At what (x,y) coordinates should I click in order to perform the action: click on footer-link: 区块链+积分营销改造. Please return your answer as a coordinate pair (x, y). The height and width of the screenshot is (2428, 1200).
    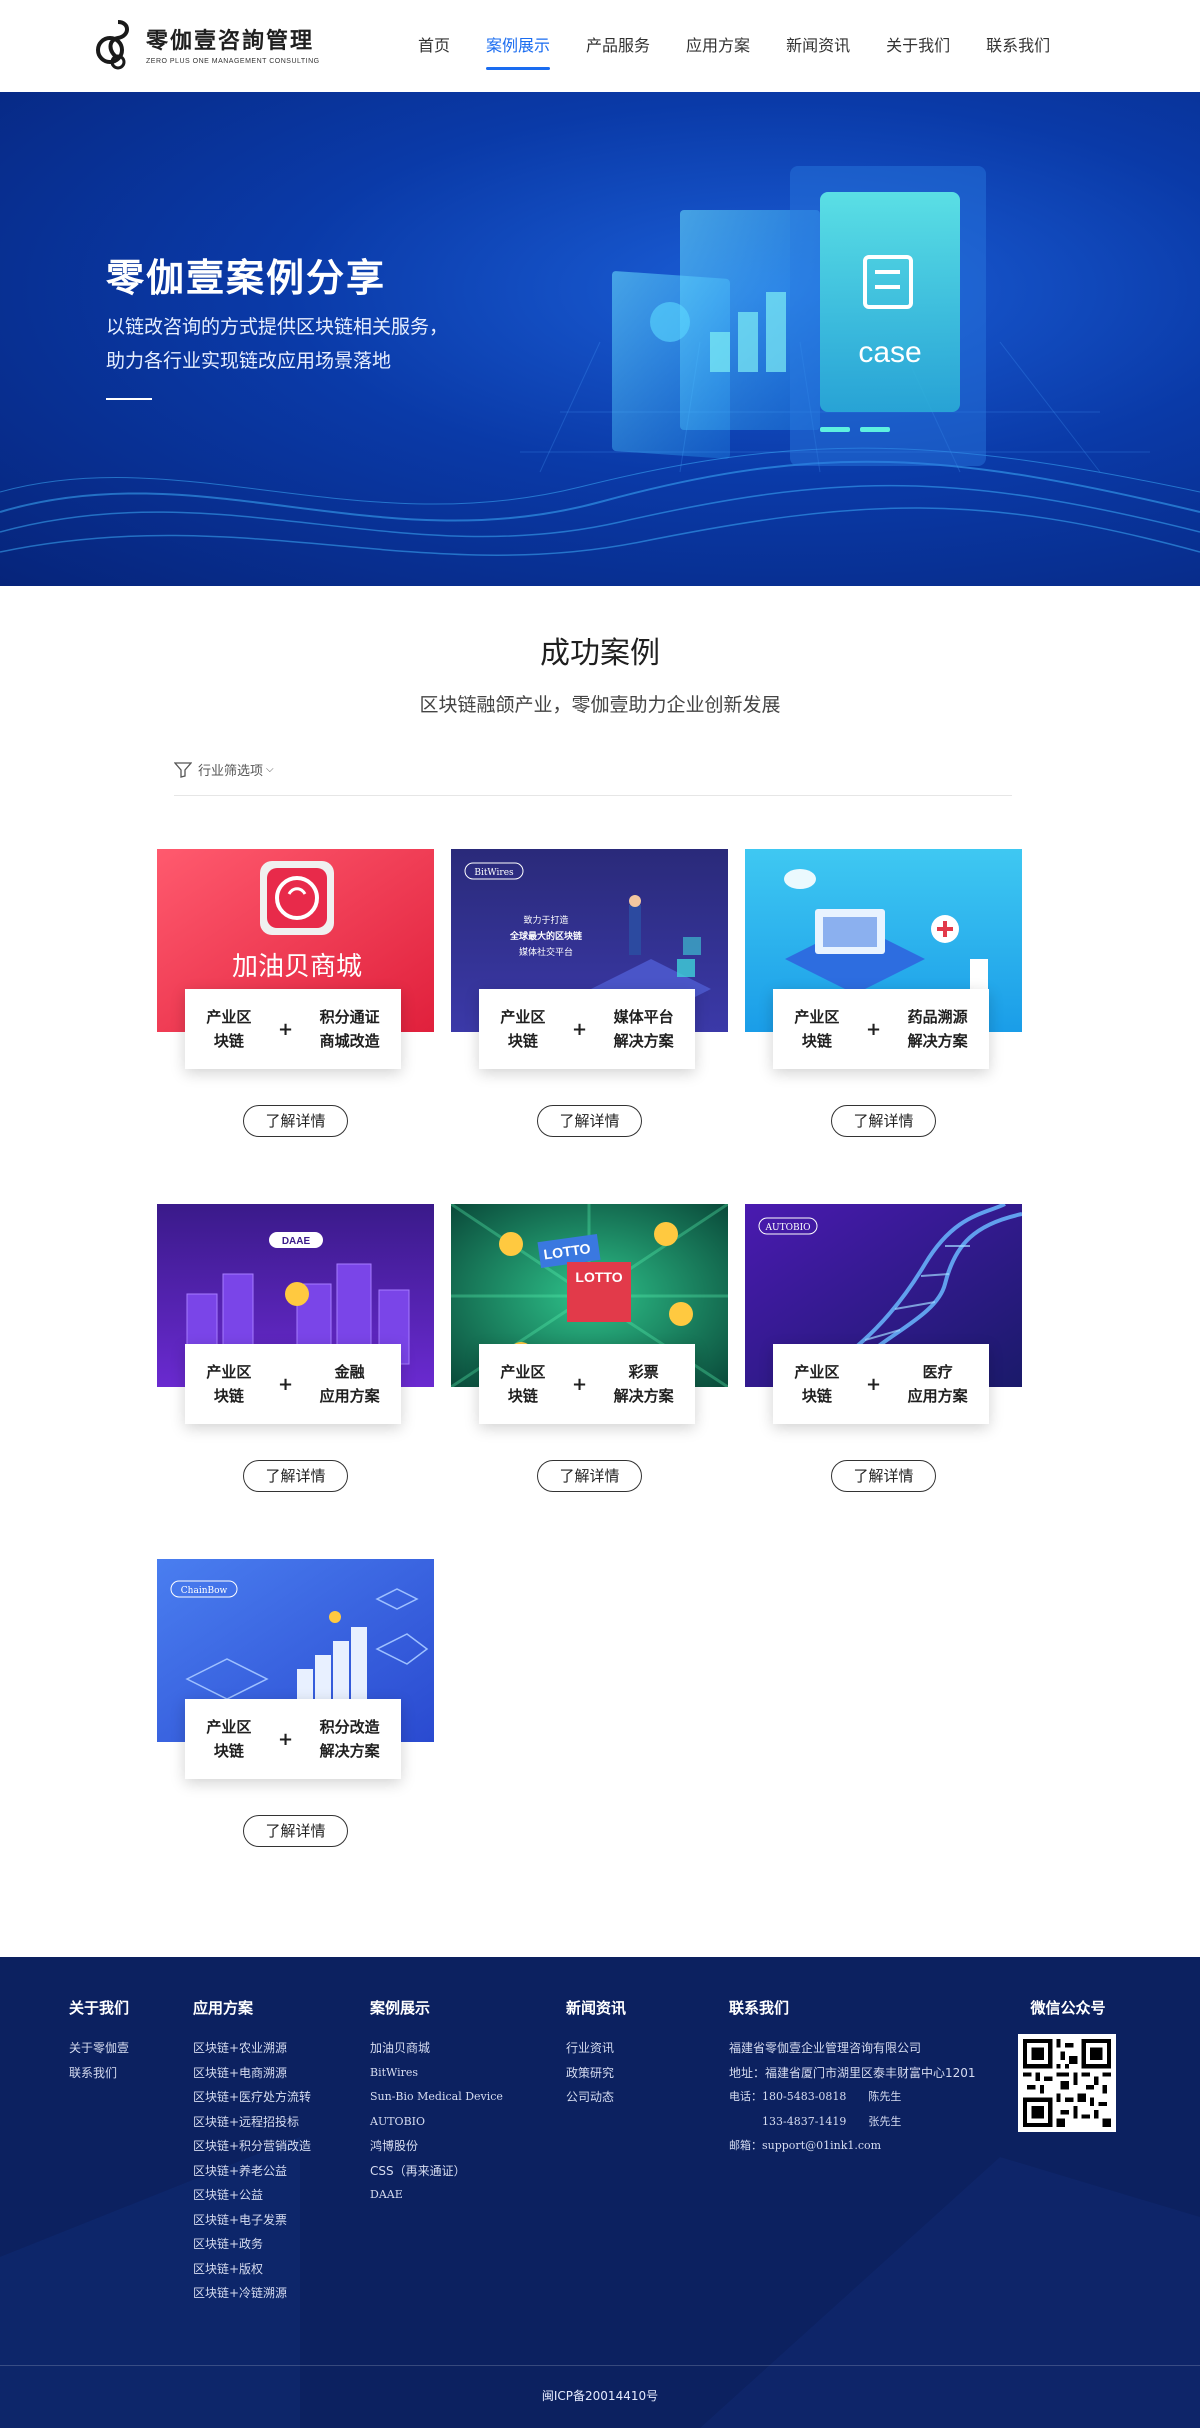
    Looking at the image, I should click on (252, 2146).